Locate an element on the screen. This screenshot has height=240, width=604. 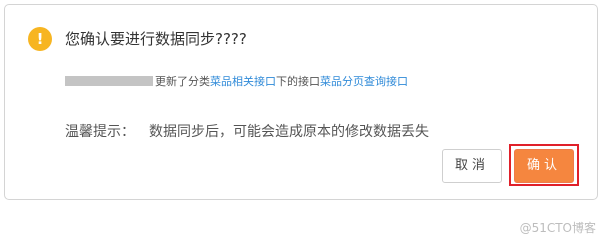
sync-info-line: 更新了分类 菜品相关接口 下的接口 菜品分页查询接口 is located at coordinates (236, 81).